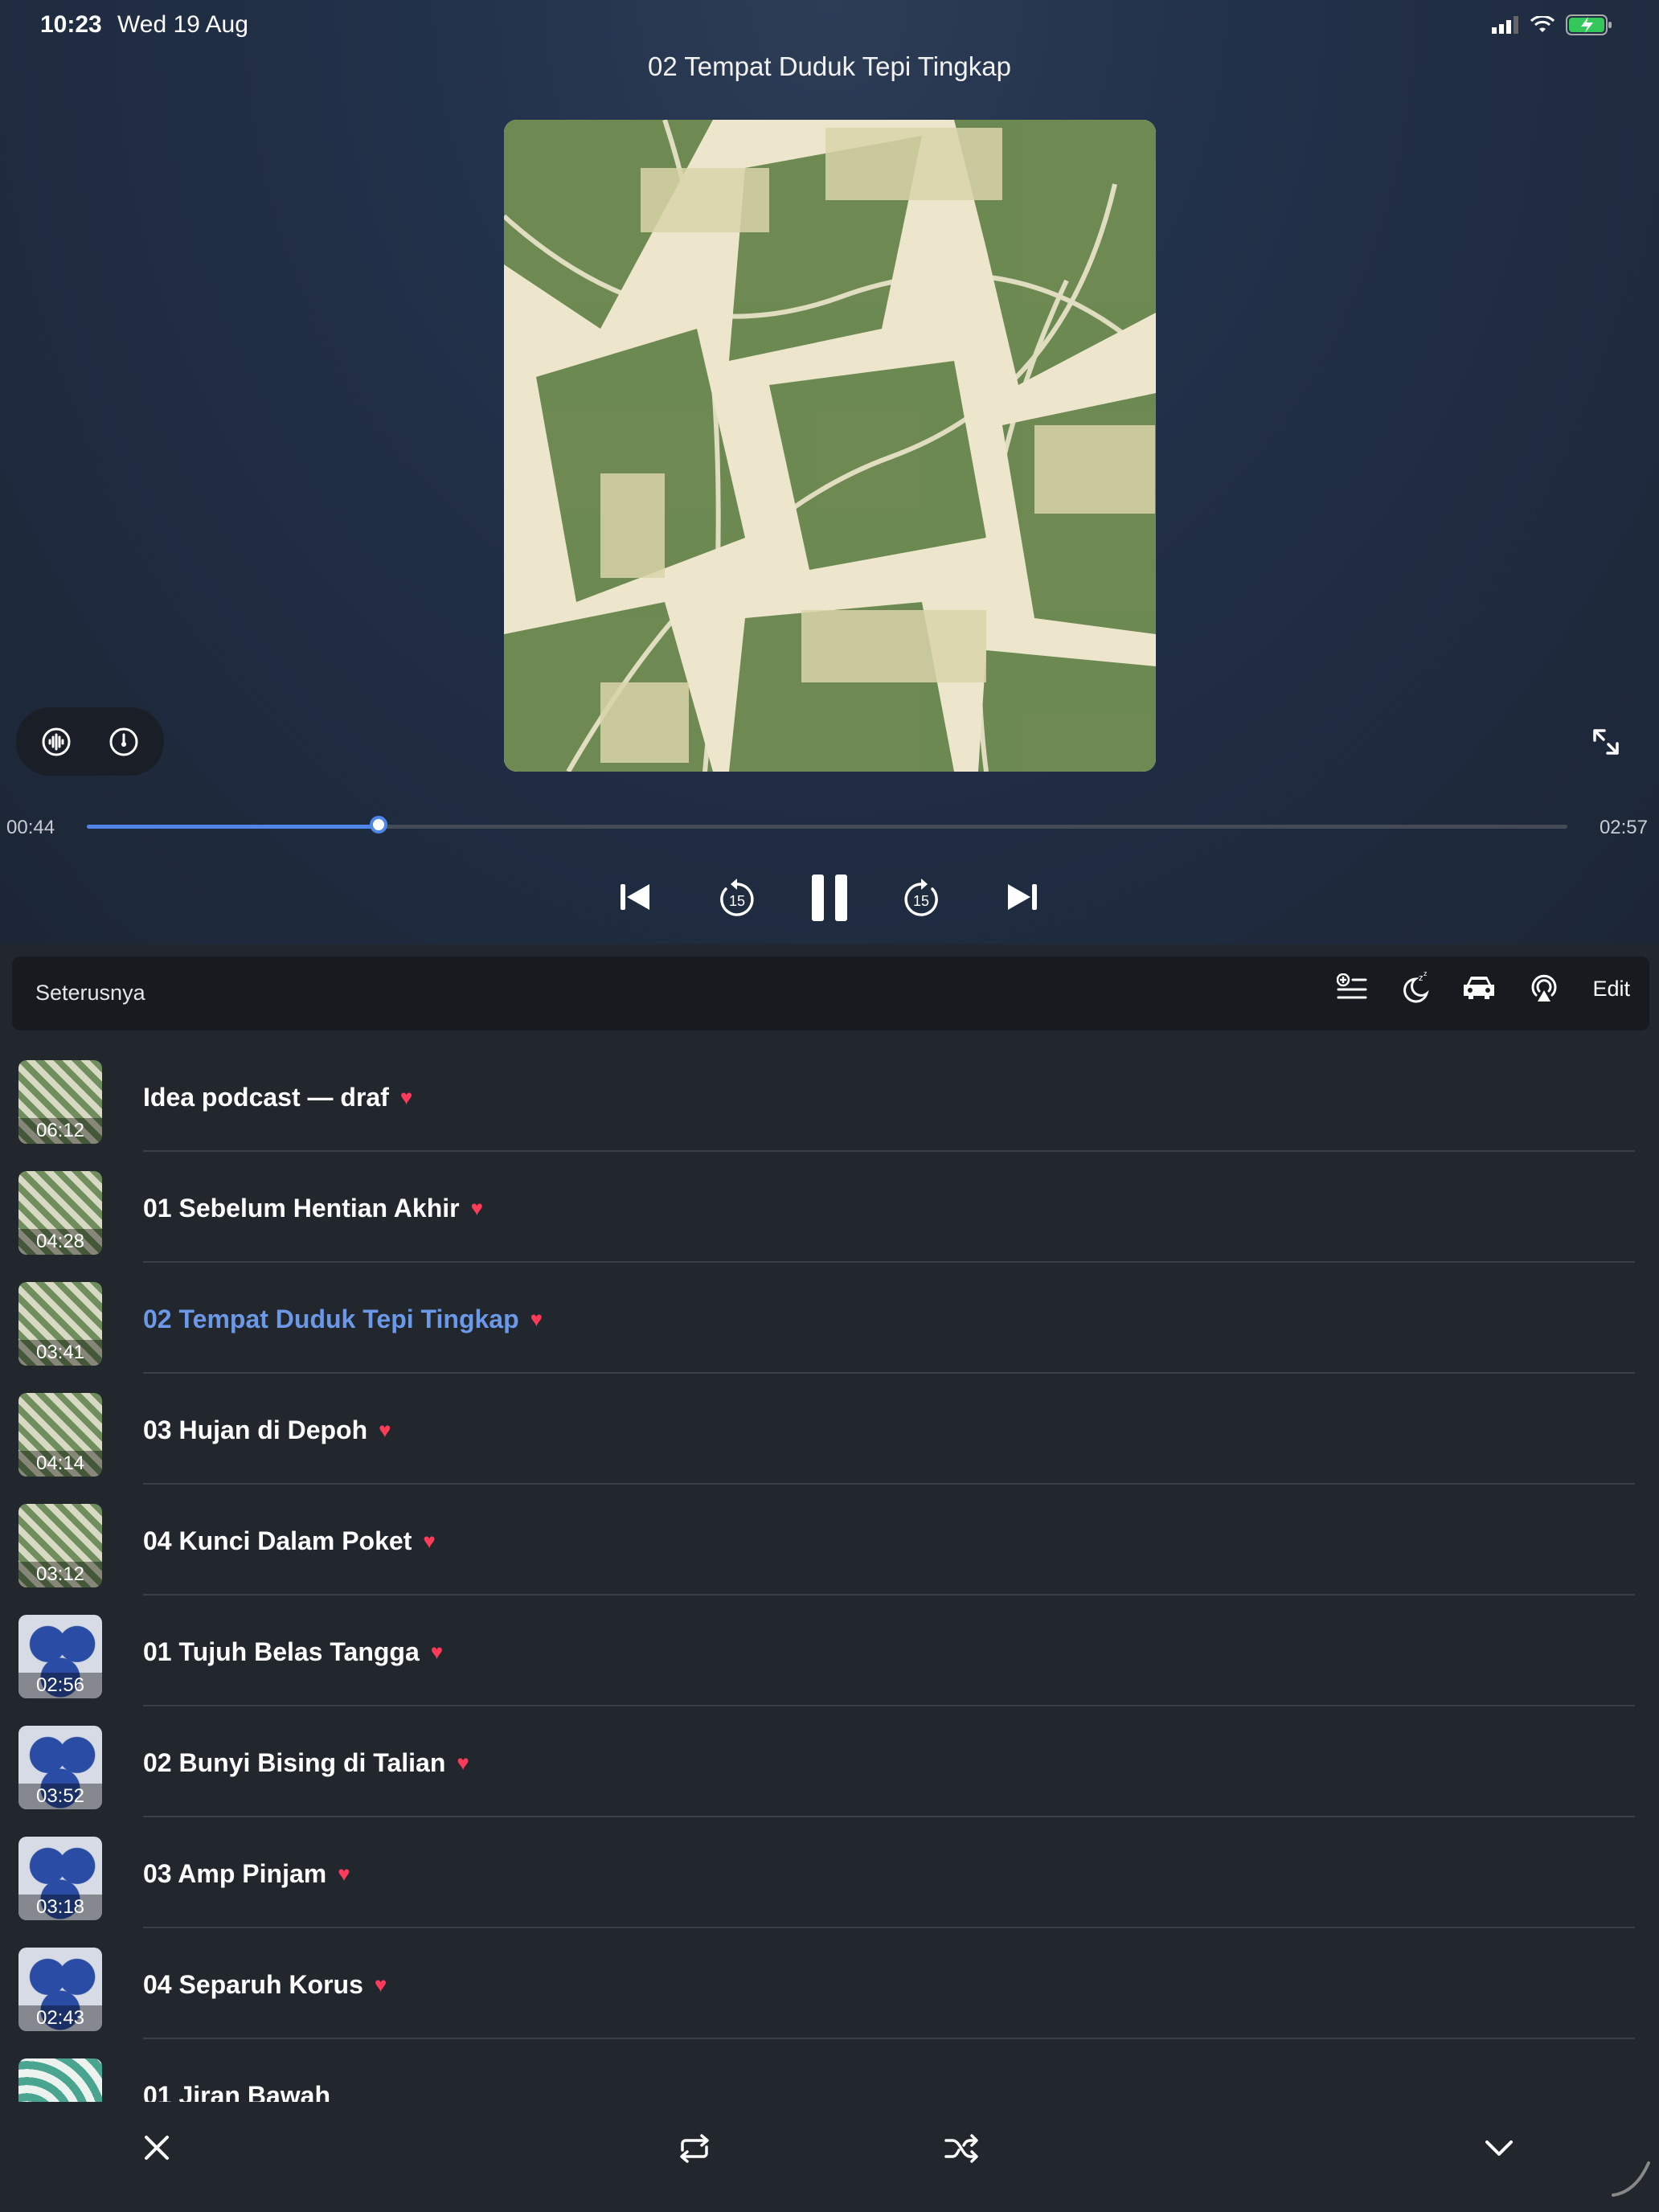 This screenshot has width=1659, height=2212. I want to click on previous-track-button, so click(636, 899).